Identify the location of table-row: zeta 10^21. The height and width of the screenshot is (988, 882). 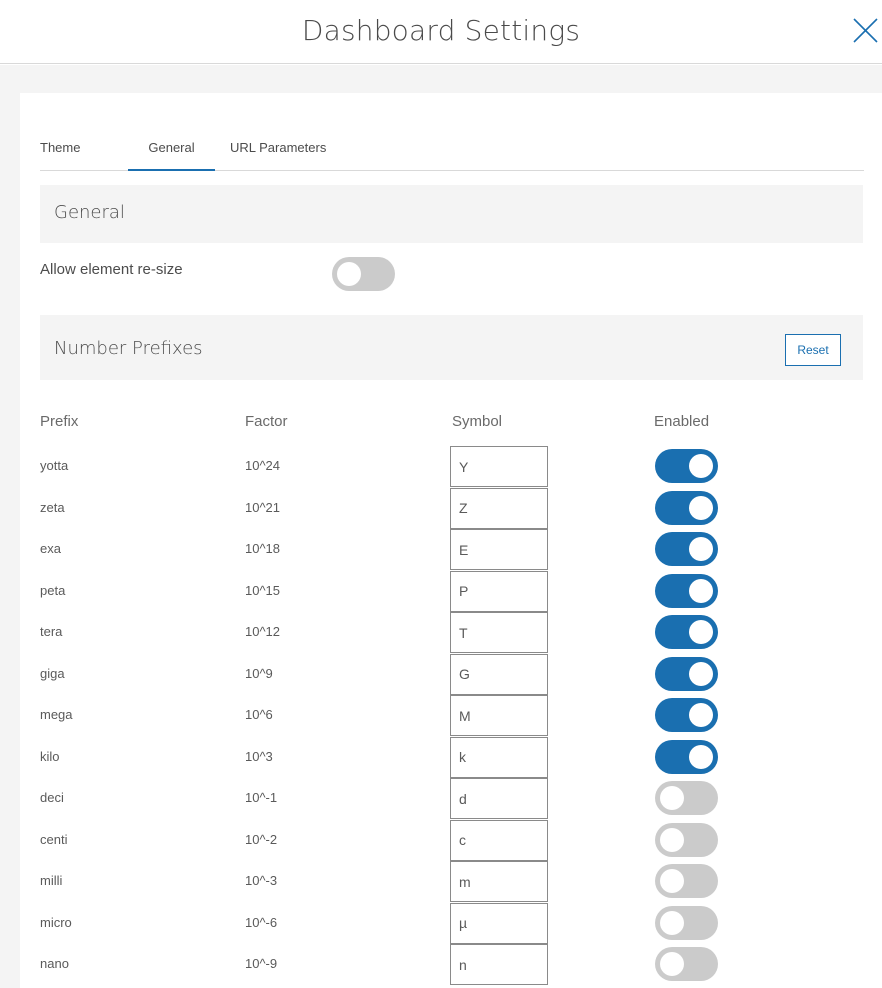
(451, 508).